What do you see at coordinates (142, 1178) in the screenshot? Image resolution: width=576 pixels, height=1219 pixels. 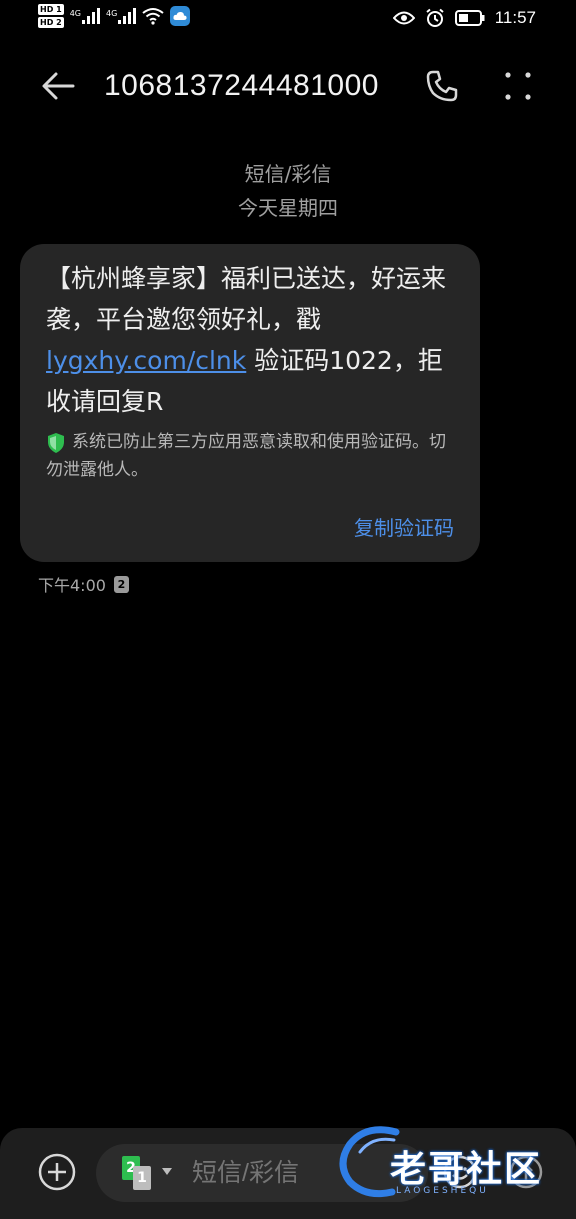 I see `sim-secondary-badge: 1` at bounding box center [142, 1178].